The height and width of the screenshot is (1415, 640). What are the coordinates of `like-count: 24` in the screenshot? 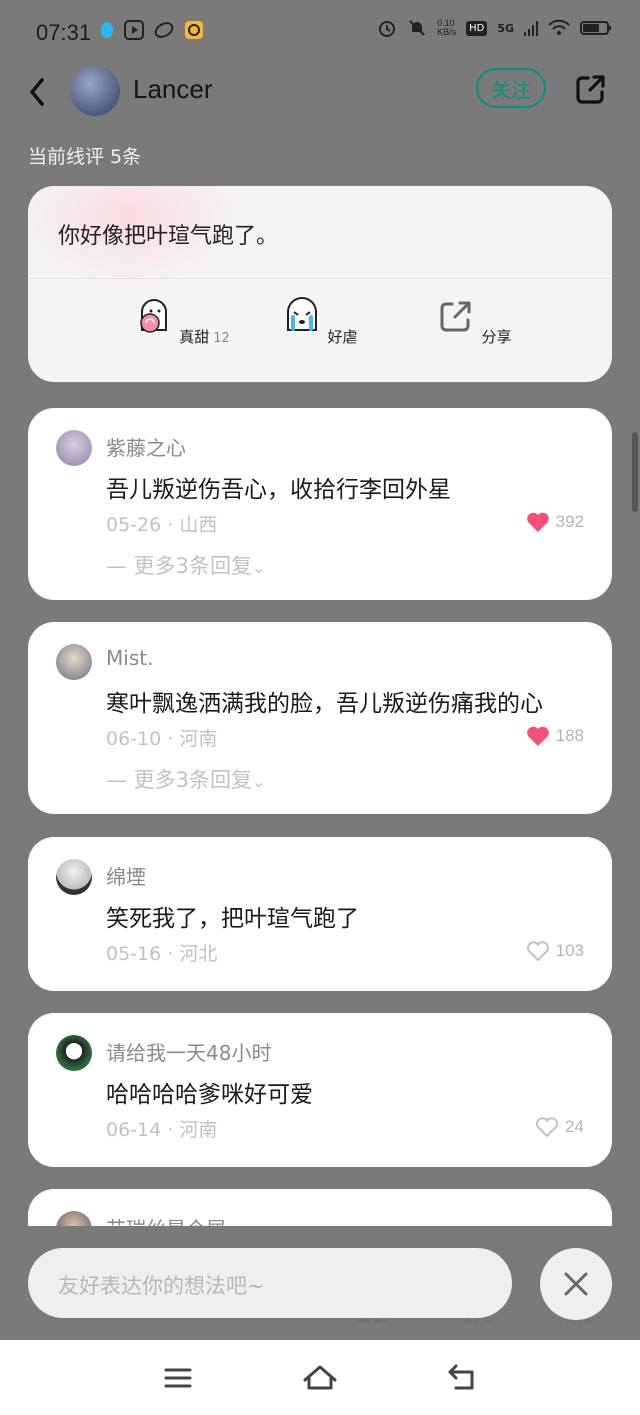 It's located at (574, 1126).